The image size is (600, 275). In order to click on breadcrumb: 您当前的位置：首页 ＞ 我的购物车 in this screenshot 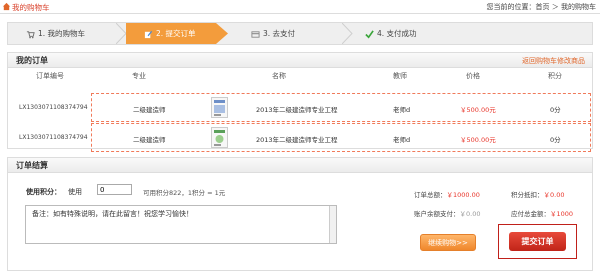, I will do `click(541, 7)`.